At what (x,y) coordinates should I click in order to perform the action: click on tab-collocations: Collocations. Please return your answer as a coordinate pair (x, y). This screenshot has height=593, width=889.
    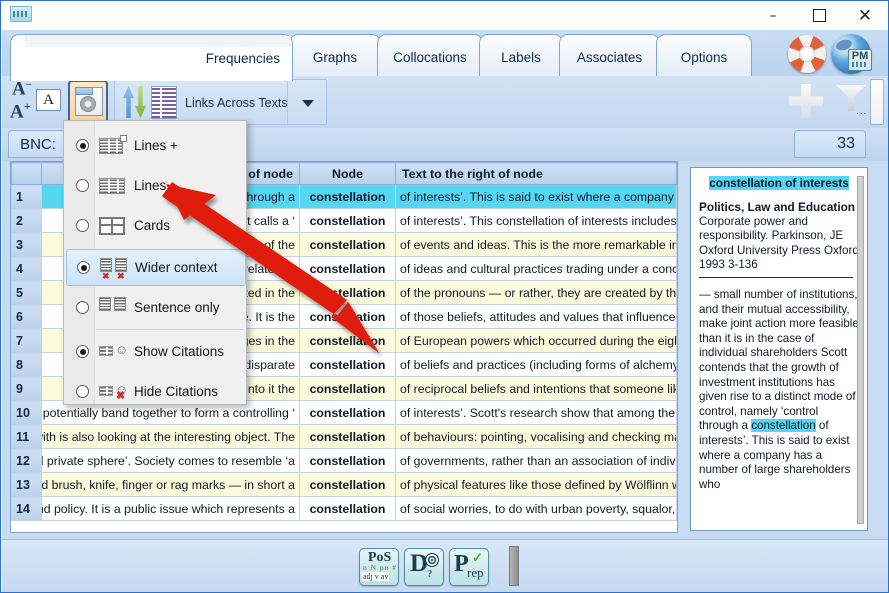
    Looking at the image, I should click on (430, 57).